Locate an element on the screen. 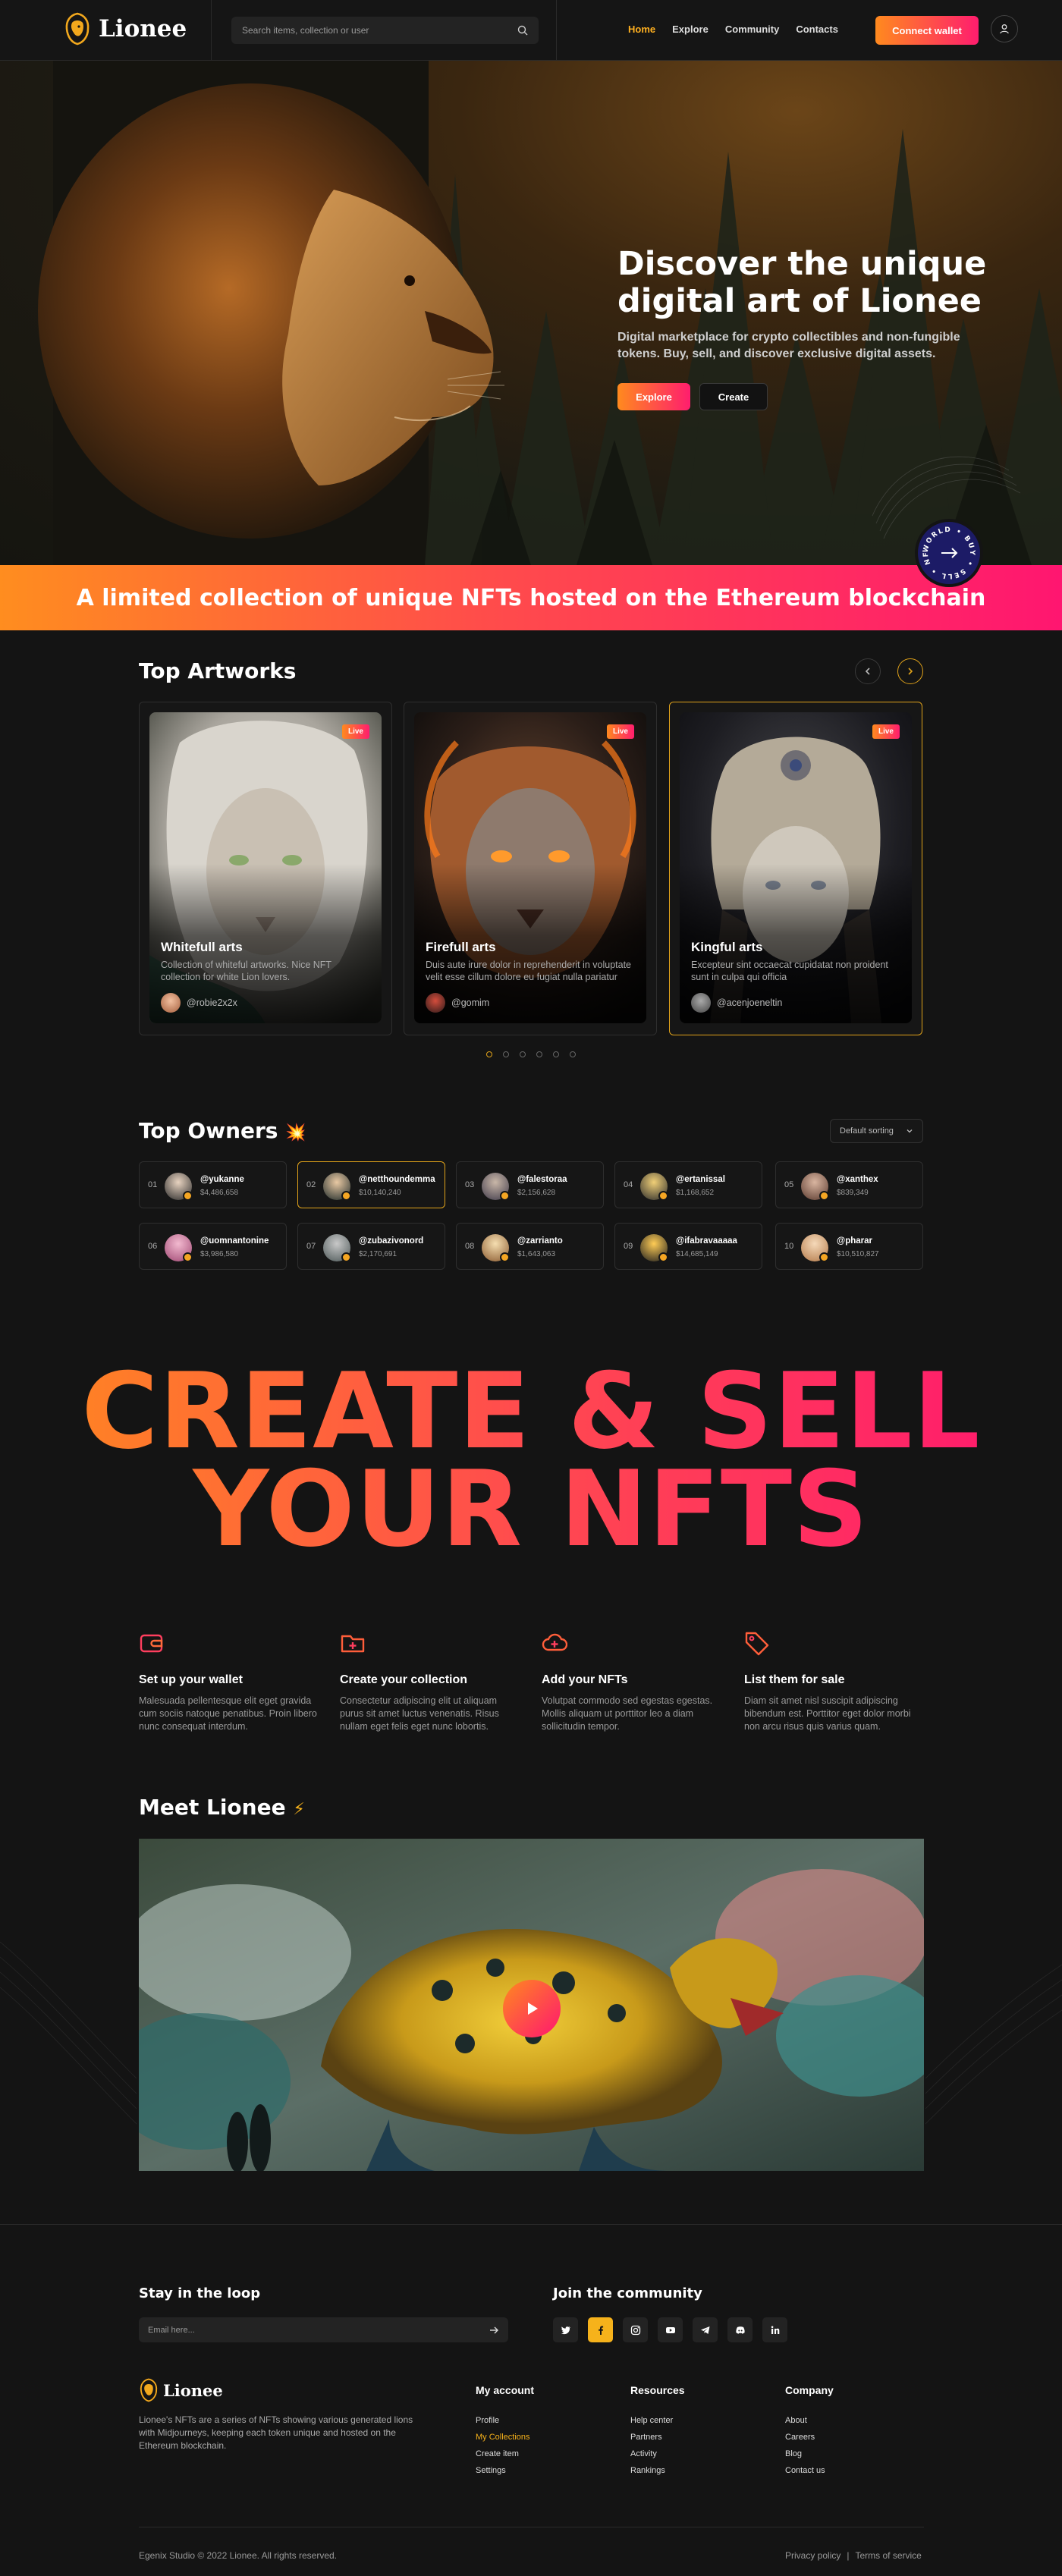  main-nav: Home Explore Community Contacts is located at coordinates (733, 29).